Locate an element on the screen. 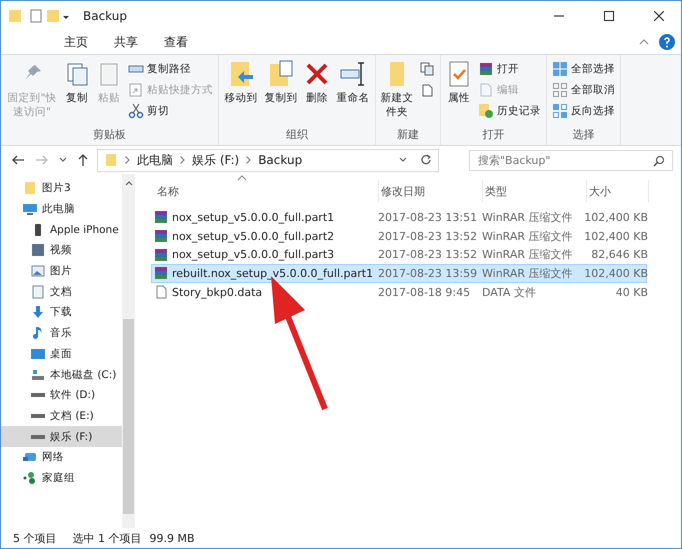  scrollbar is located at coordinates (128, 351).